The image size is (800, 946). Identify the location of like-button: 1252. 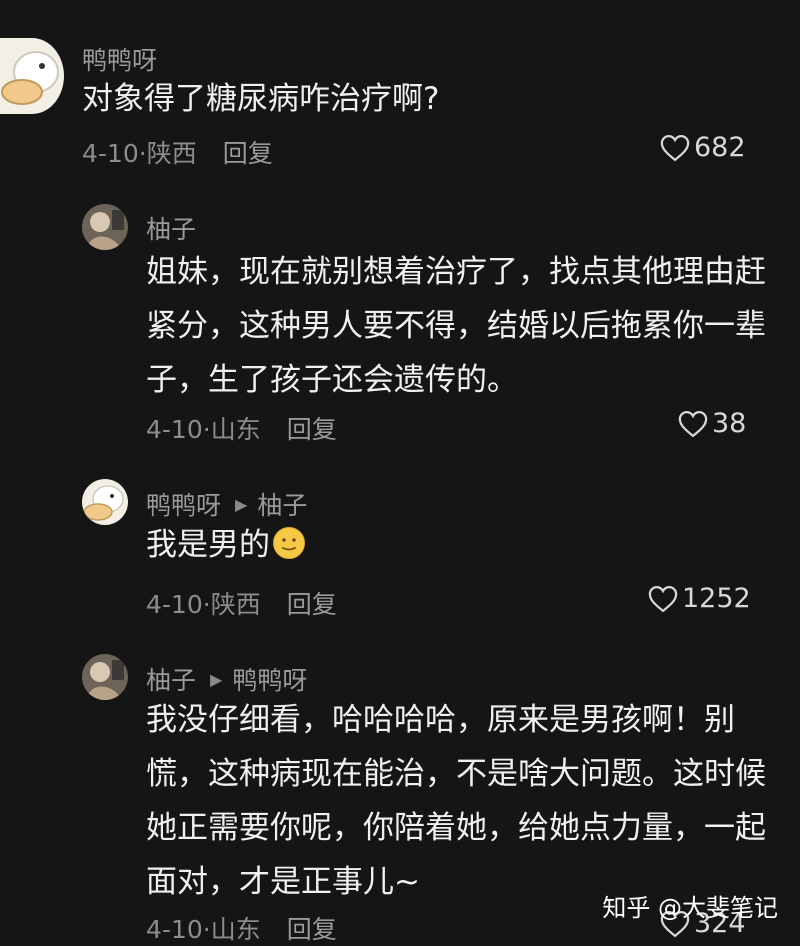
(699, 598).